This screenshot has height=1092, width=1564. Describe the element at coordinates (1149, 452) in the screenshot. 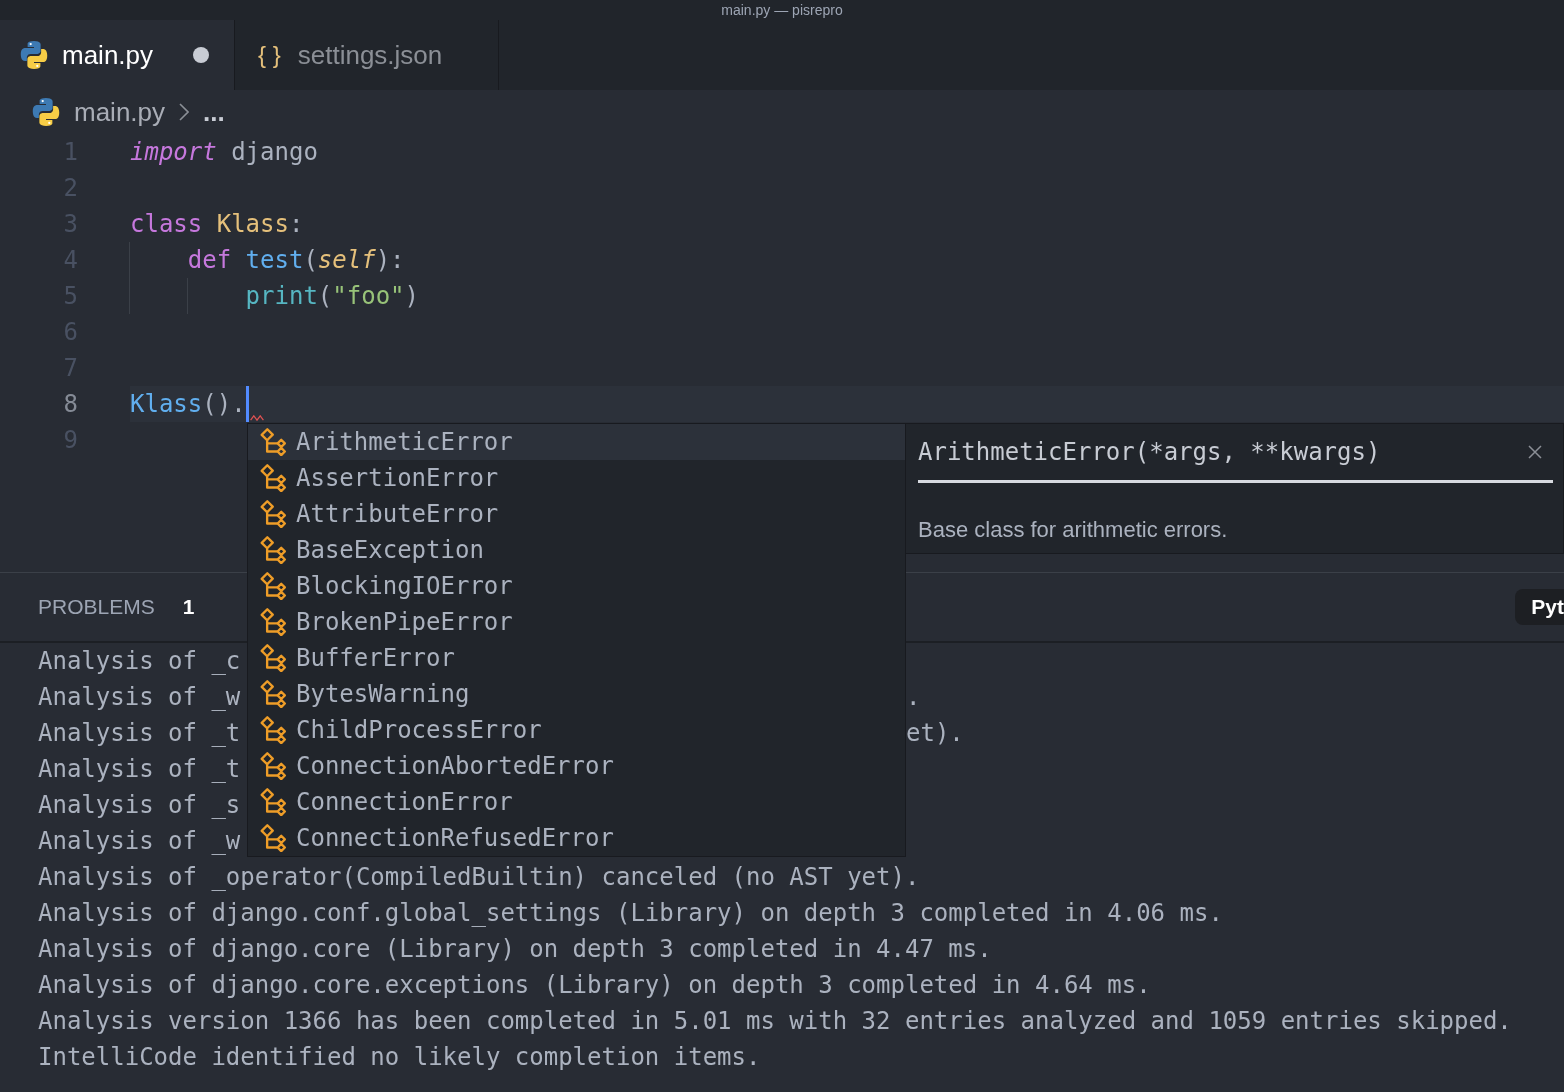

I see `signature-text: ArithmeticError(*args, **kwargs)` at that location.